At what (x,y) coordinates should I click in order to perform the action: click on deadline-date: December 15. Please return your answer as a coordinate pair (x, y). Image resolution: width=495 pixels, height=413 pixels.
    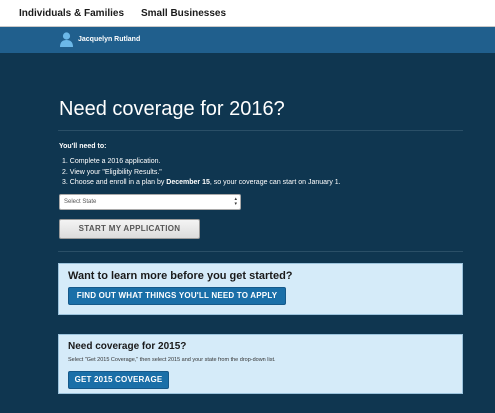
    Looking at the image, I should click on (188, 182).